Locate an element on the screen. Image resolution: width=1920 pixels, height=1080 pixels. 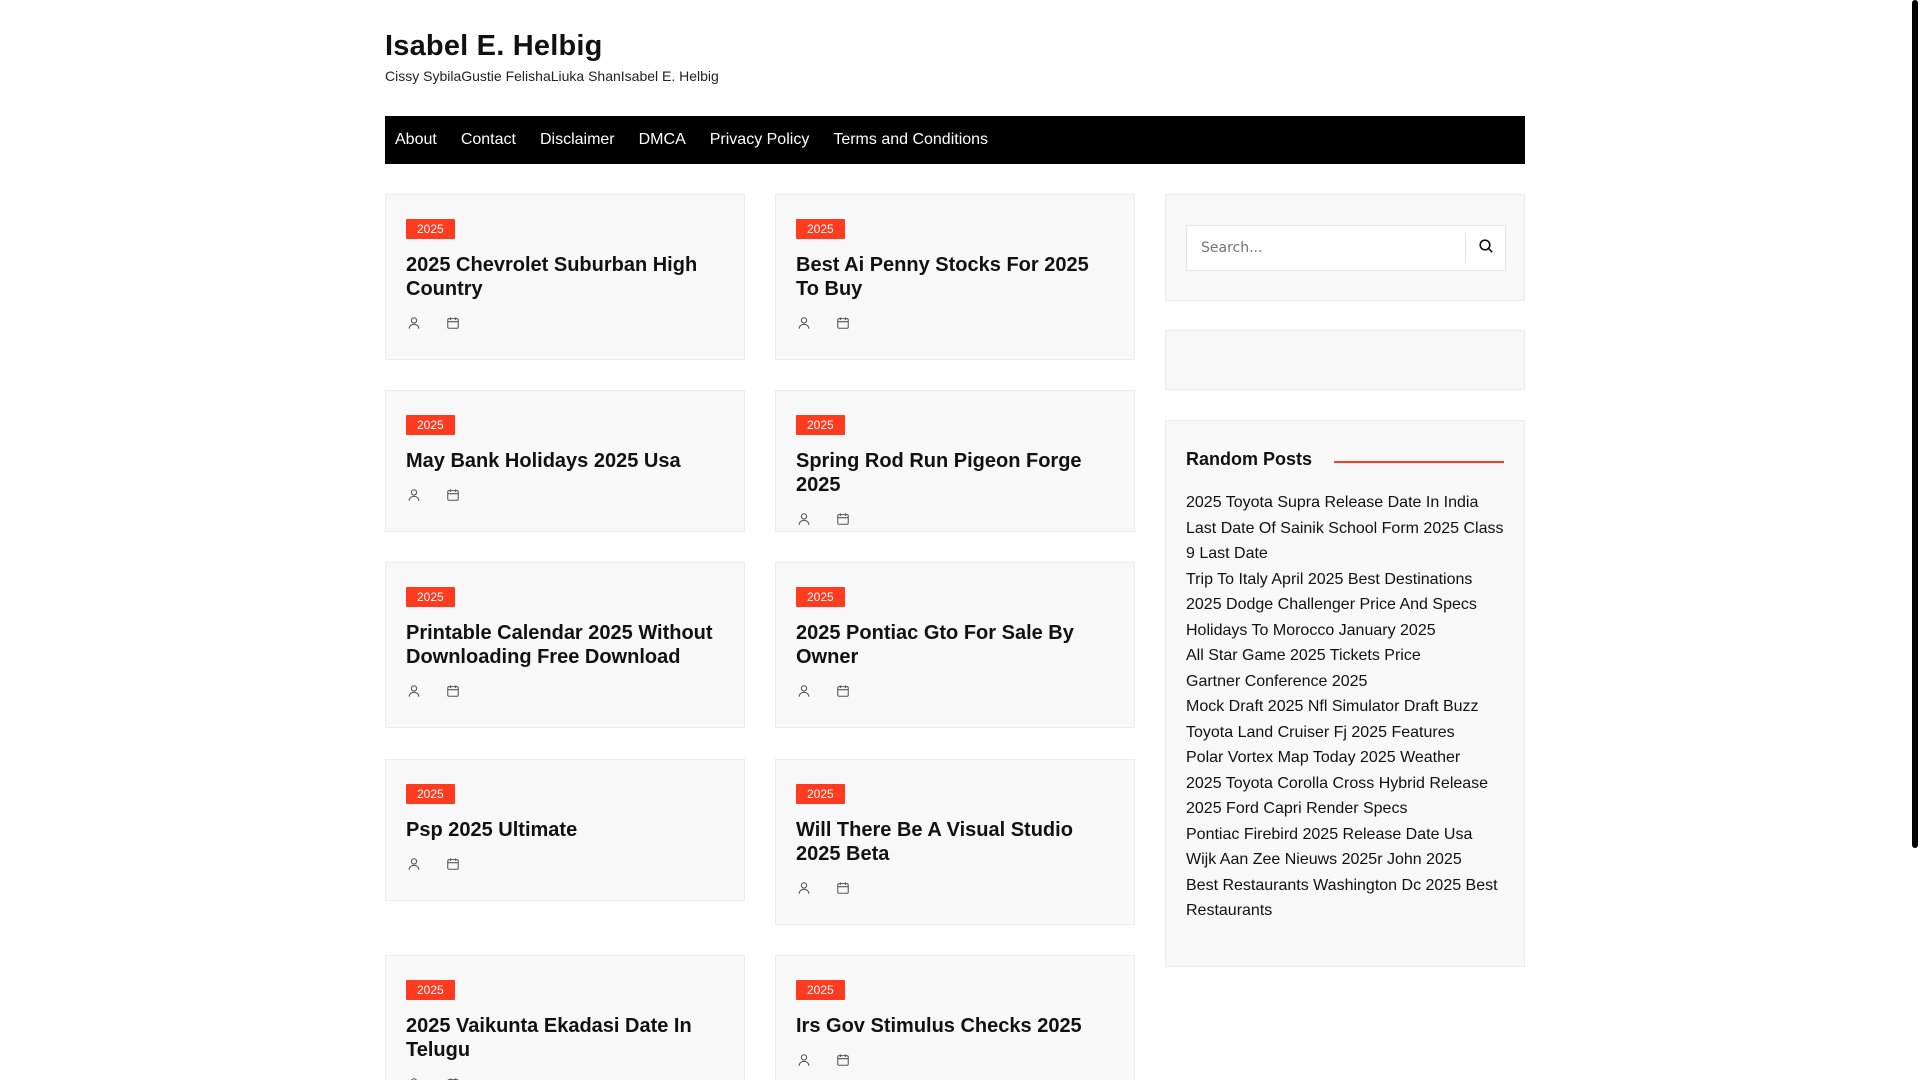
post-title: 2025 Pontiac Gto For Sale By Owner is located at coordinates (955, 645).